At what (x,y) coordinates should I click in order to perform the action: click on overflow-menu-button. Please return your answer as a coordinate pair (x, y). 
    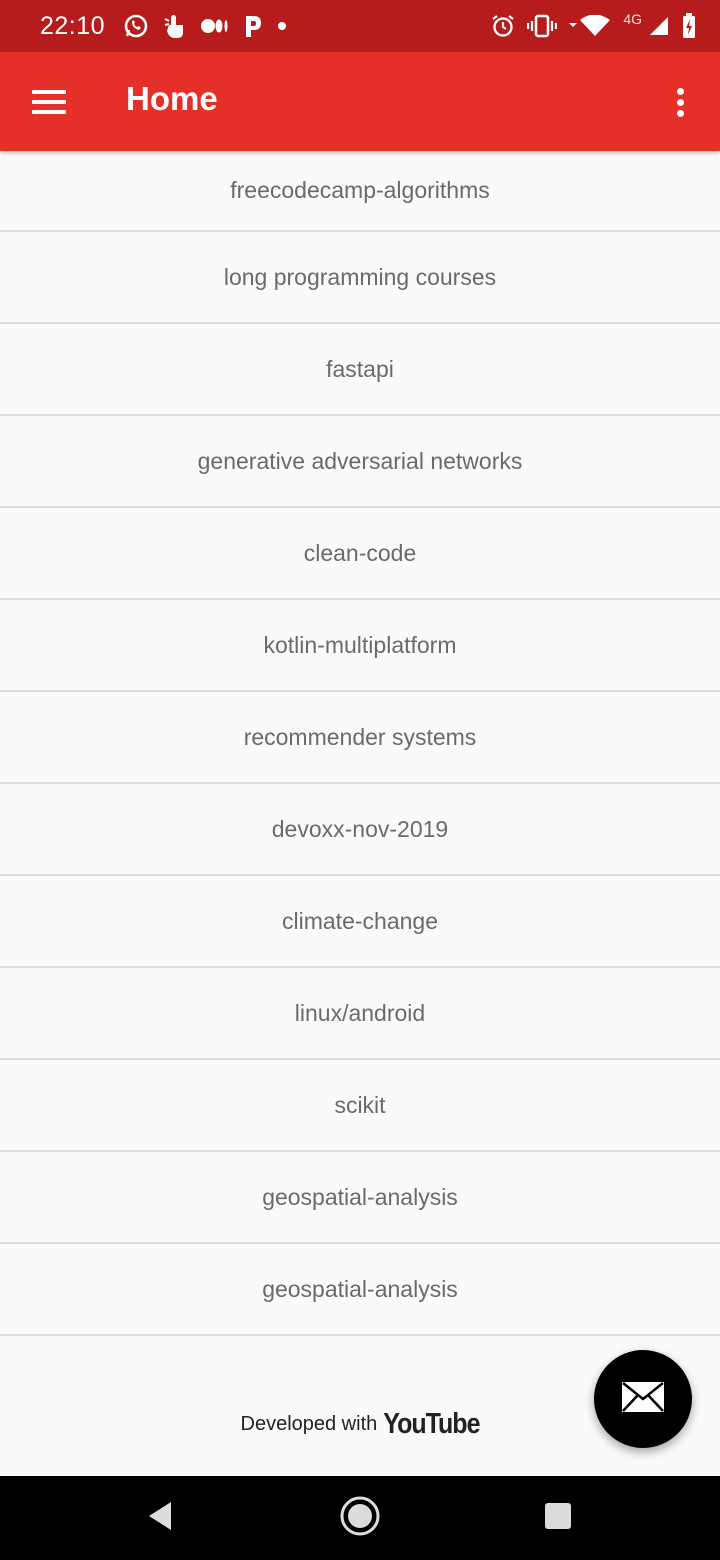
    Looking at the image, I should click on (680, 102).